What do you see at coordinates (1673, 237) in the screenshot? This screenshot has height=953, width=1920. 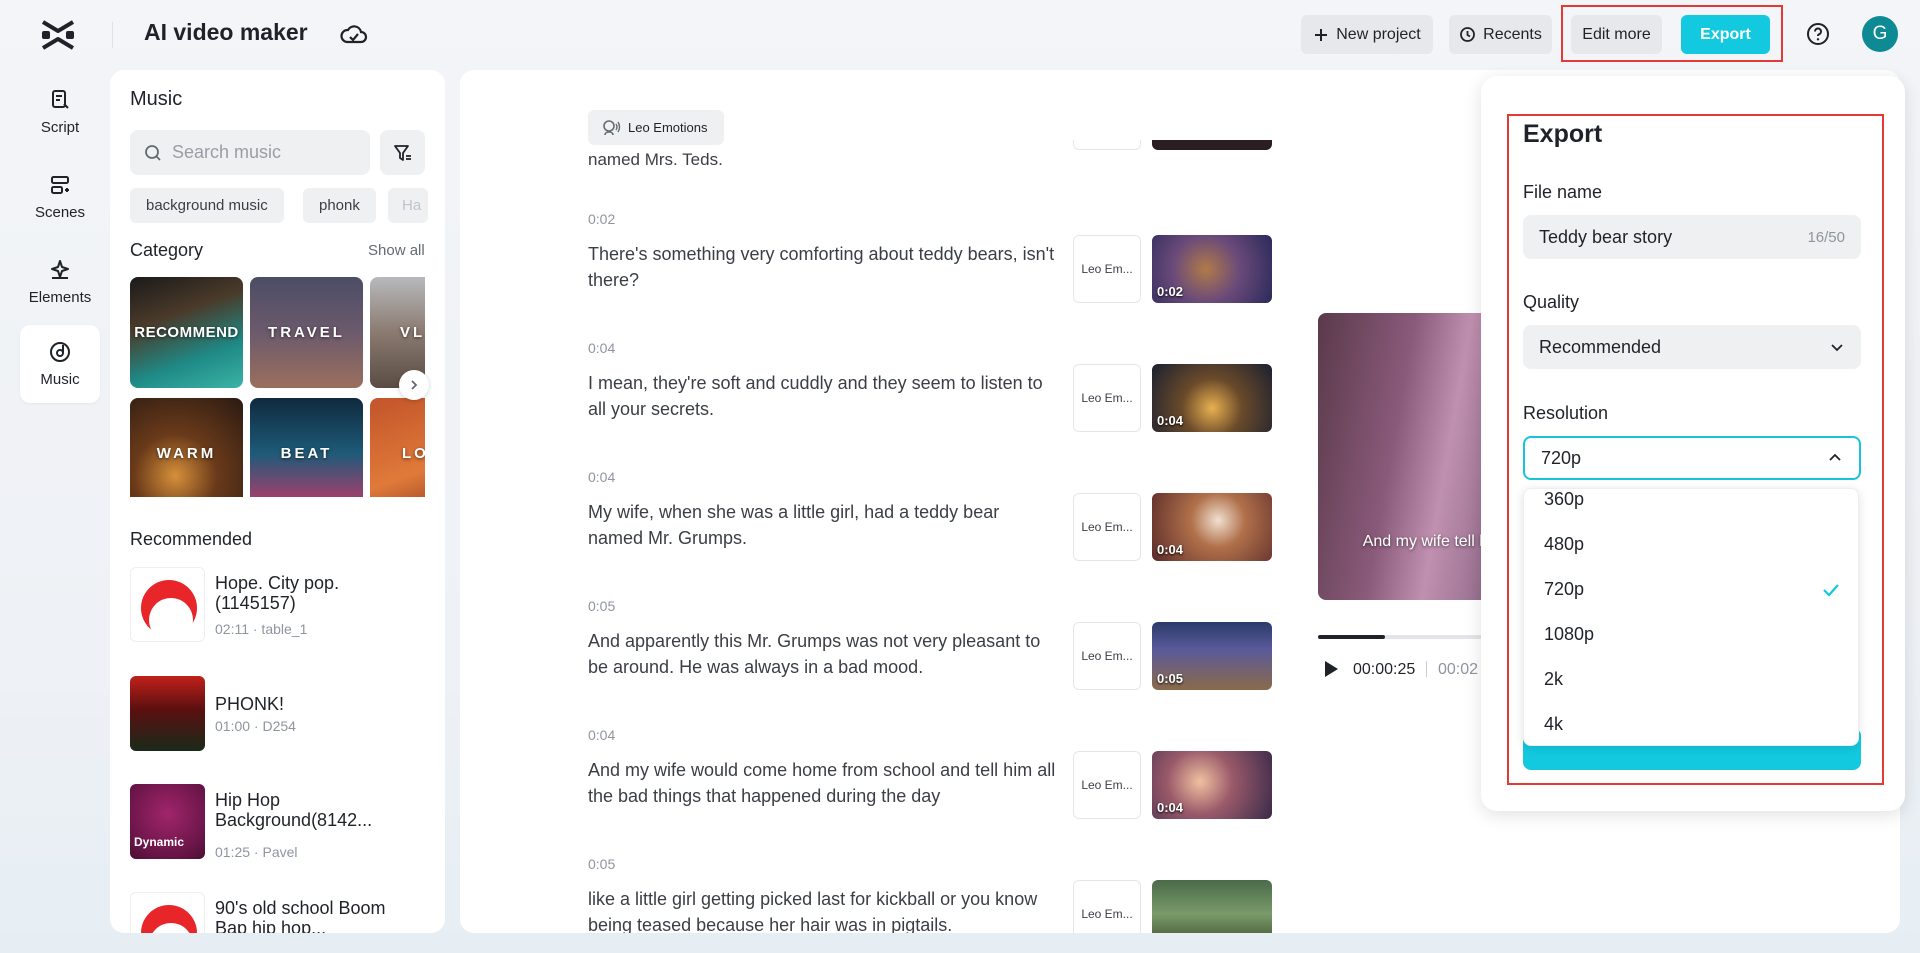 I see `file-name-input` at bounding box center [1673, 237].